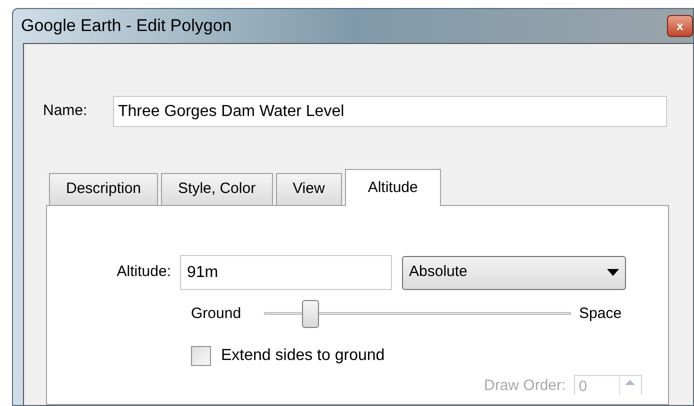 This screenshot has height=406, width=694. What do you see at coordinates (144, 272) in the screenshot?
I see `altitude-label: Altitude:` at bounding box center [144, 272].